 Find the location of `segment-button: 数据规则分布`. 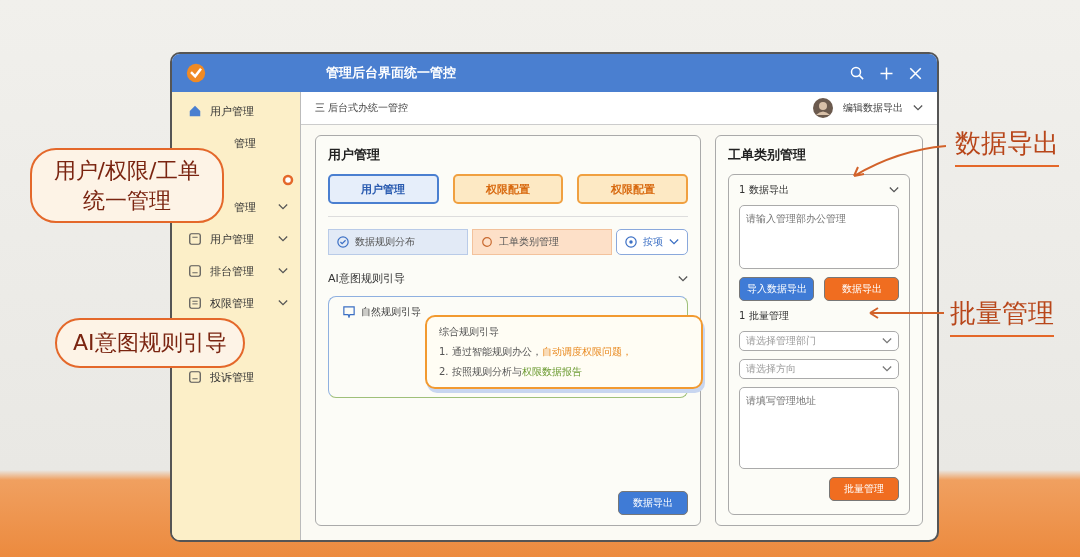

segment-button: 数据规则分布 is located at coordinates (398, 242).